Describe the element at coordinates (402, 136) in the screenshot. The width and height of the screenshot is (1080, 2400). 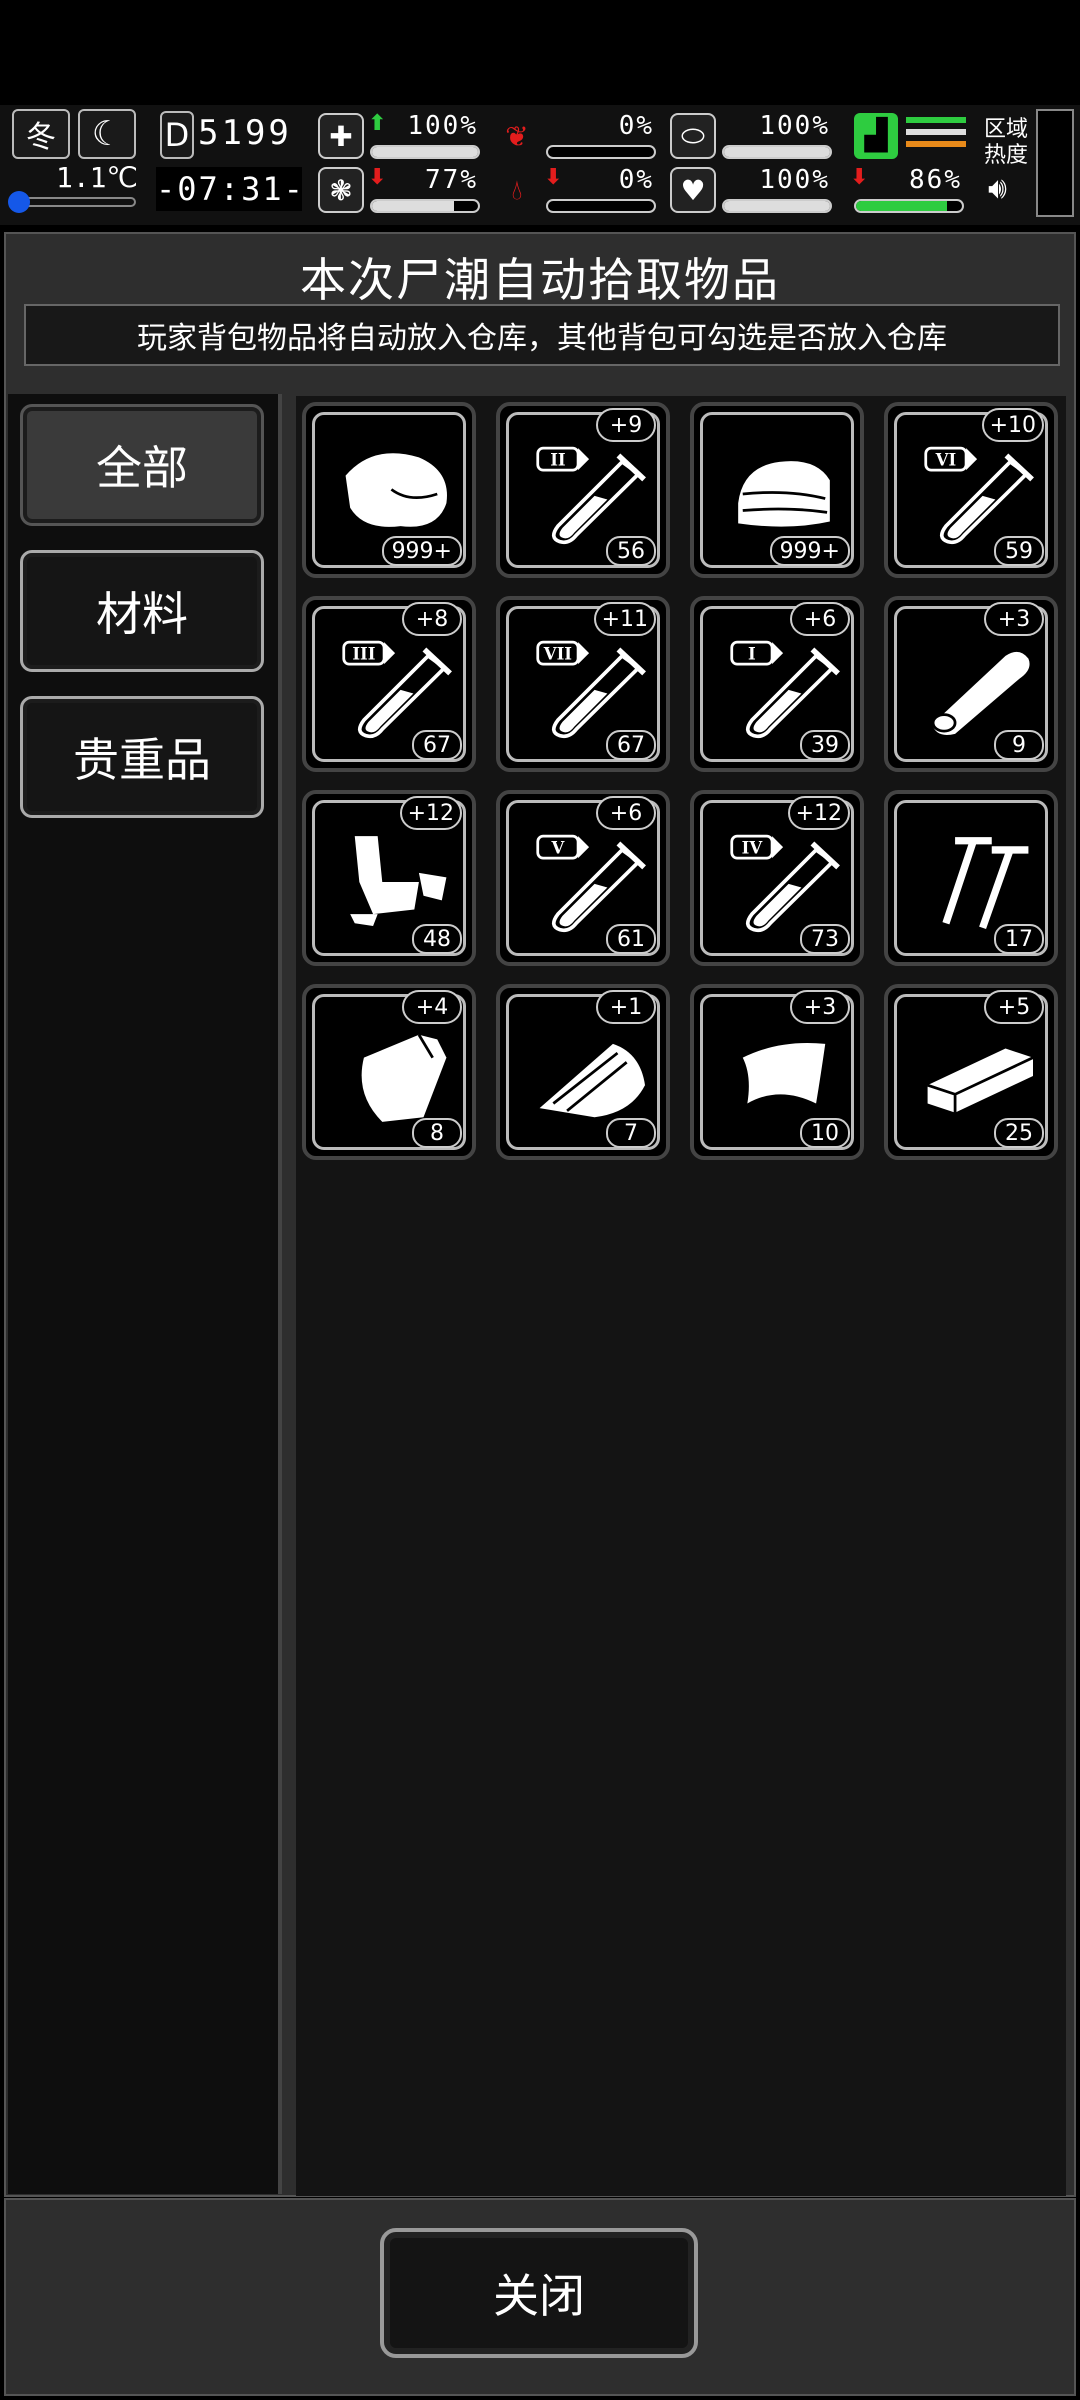
I see `stat-health: ✚ ⬆ 100%` at that location.